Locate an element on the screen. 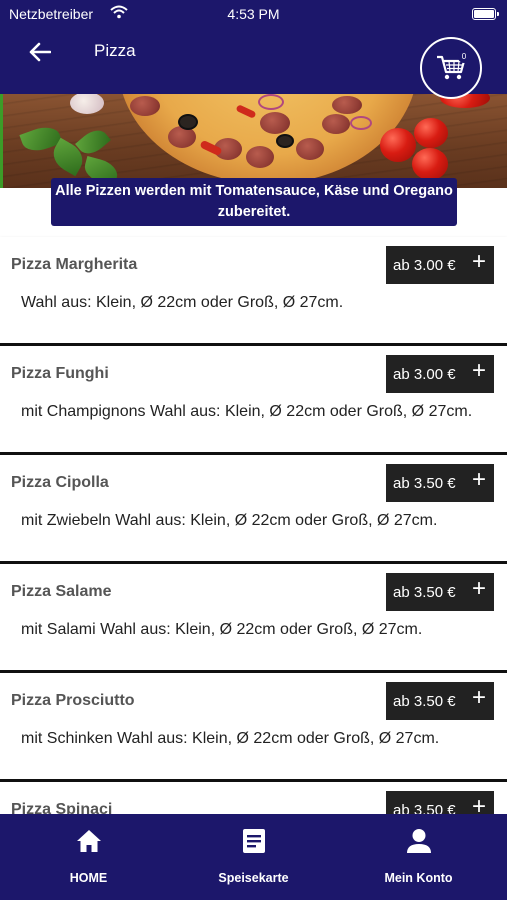  tab-menu-label: Speisekarte is located at coordinates (253, 878).